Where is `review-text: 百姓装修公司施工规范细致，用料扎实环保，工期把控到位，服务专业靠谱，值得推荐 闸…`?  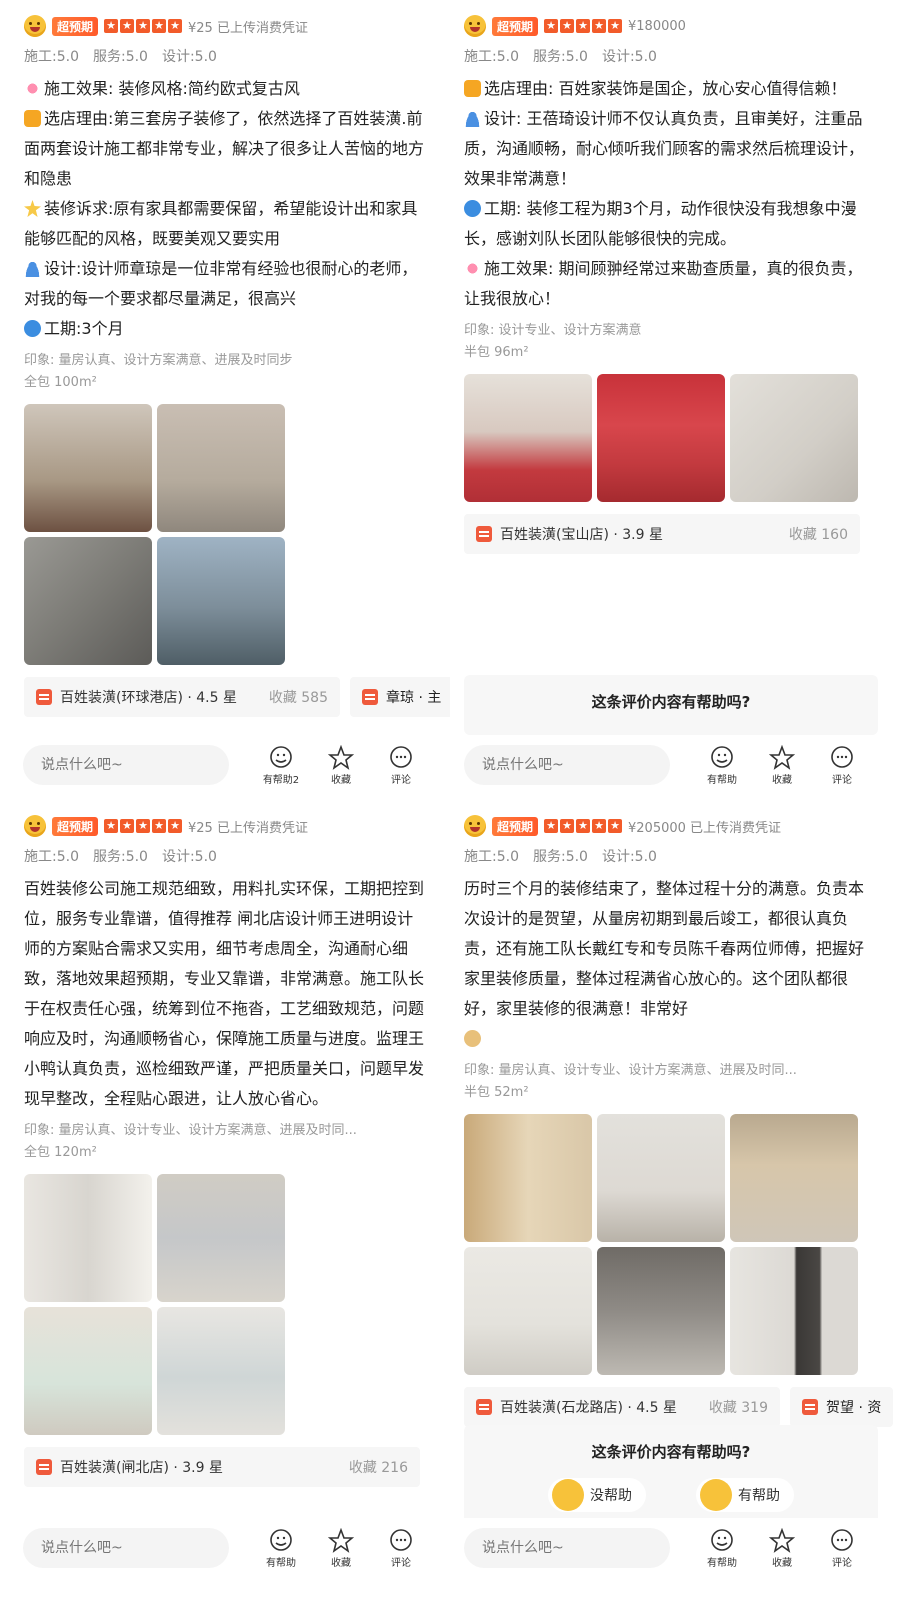
review-text: 百姓装修公司施工规范细致，用料扎实环保，工期把控到位，服务专业靠谱，值得推荐 闸… is located at coordinates (226, 994).